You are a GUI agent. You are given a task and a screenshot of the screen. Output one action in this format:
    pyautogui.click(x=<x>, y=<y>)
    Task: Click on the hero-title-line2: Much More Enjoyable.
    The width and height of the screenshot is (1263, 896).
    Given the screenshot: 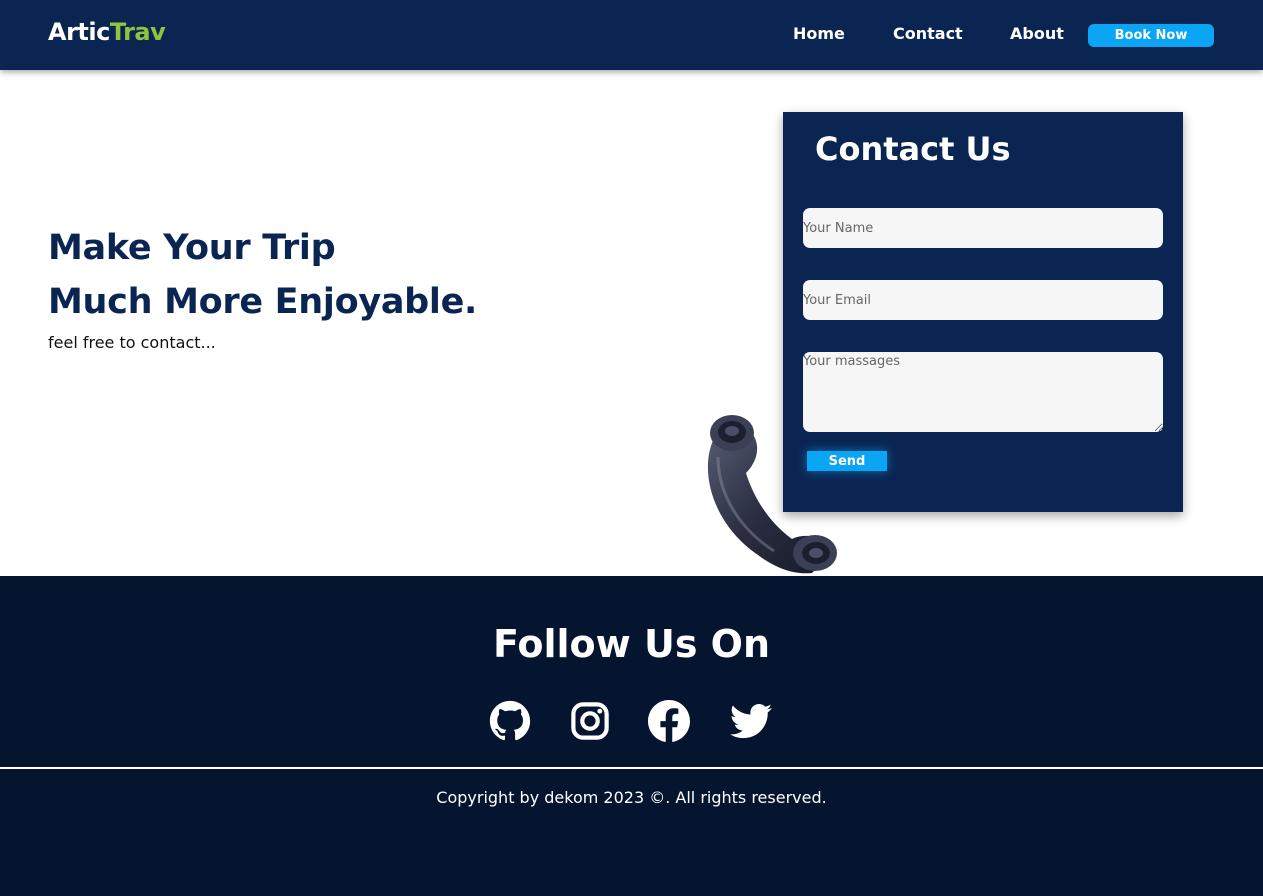 What is the action you would take?
    pyautogui.click(x=263, y=302)
    